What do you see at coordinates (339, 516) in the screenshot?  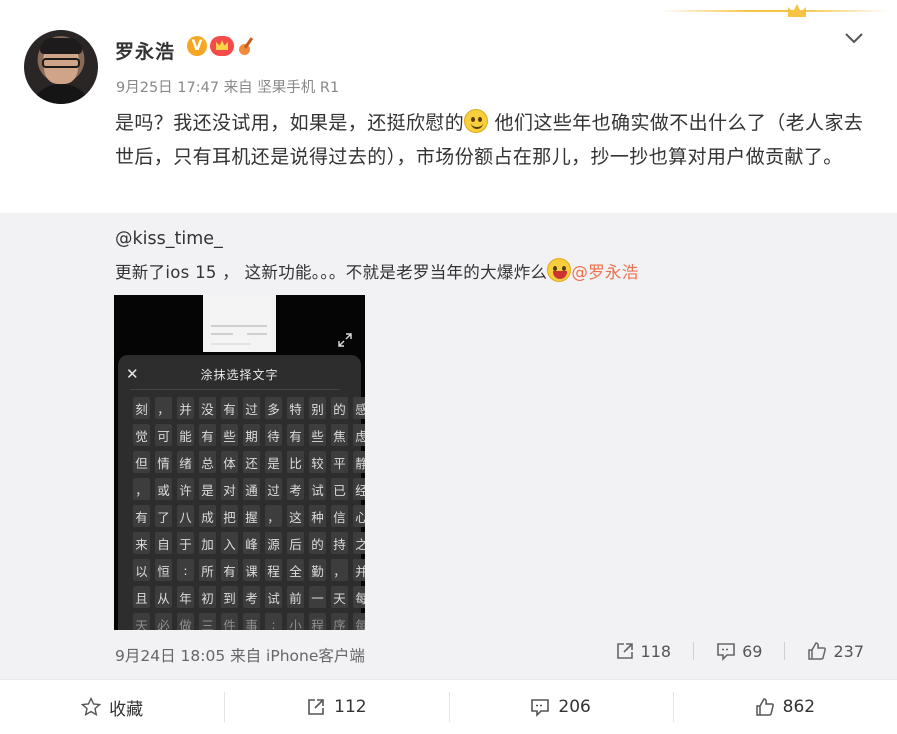 I see `char-cell: 信` at bounding box center [339, 516].